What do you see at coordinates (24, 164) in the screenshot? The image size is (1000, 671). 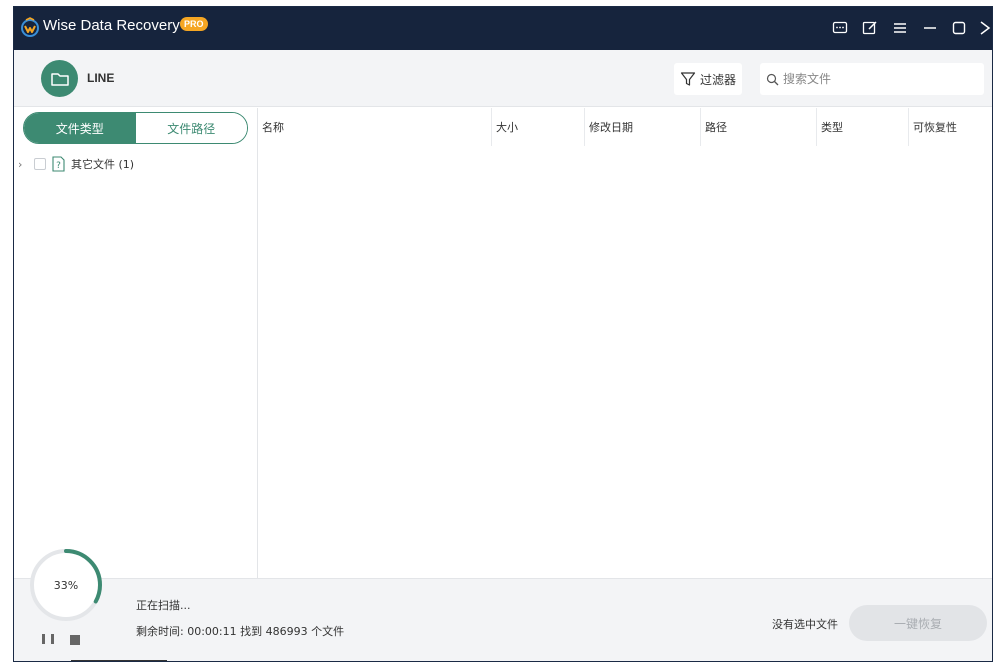 I see `chevron-right-icon: ›` at bounding box center [24, 164].